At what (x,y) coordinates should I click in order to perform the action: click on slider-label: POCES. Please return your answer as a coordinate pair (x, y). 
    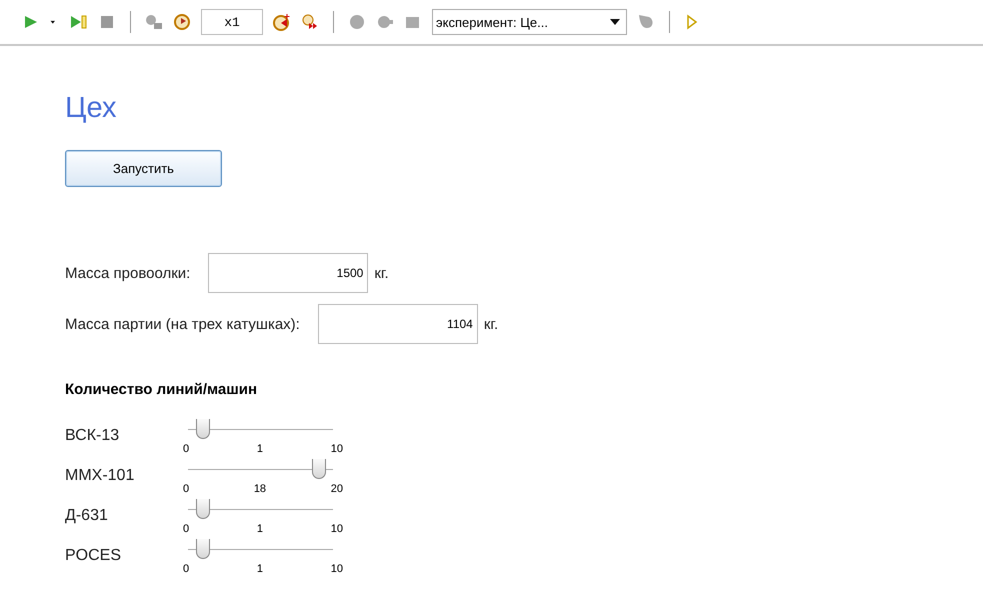
    Looking at the image, I should click on (93, 555).